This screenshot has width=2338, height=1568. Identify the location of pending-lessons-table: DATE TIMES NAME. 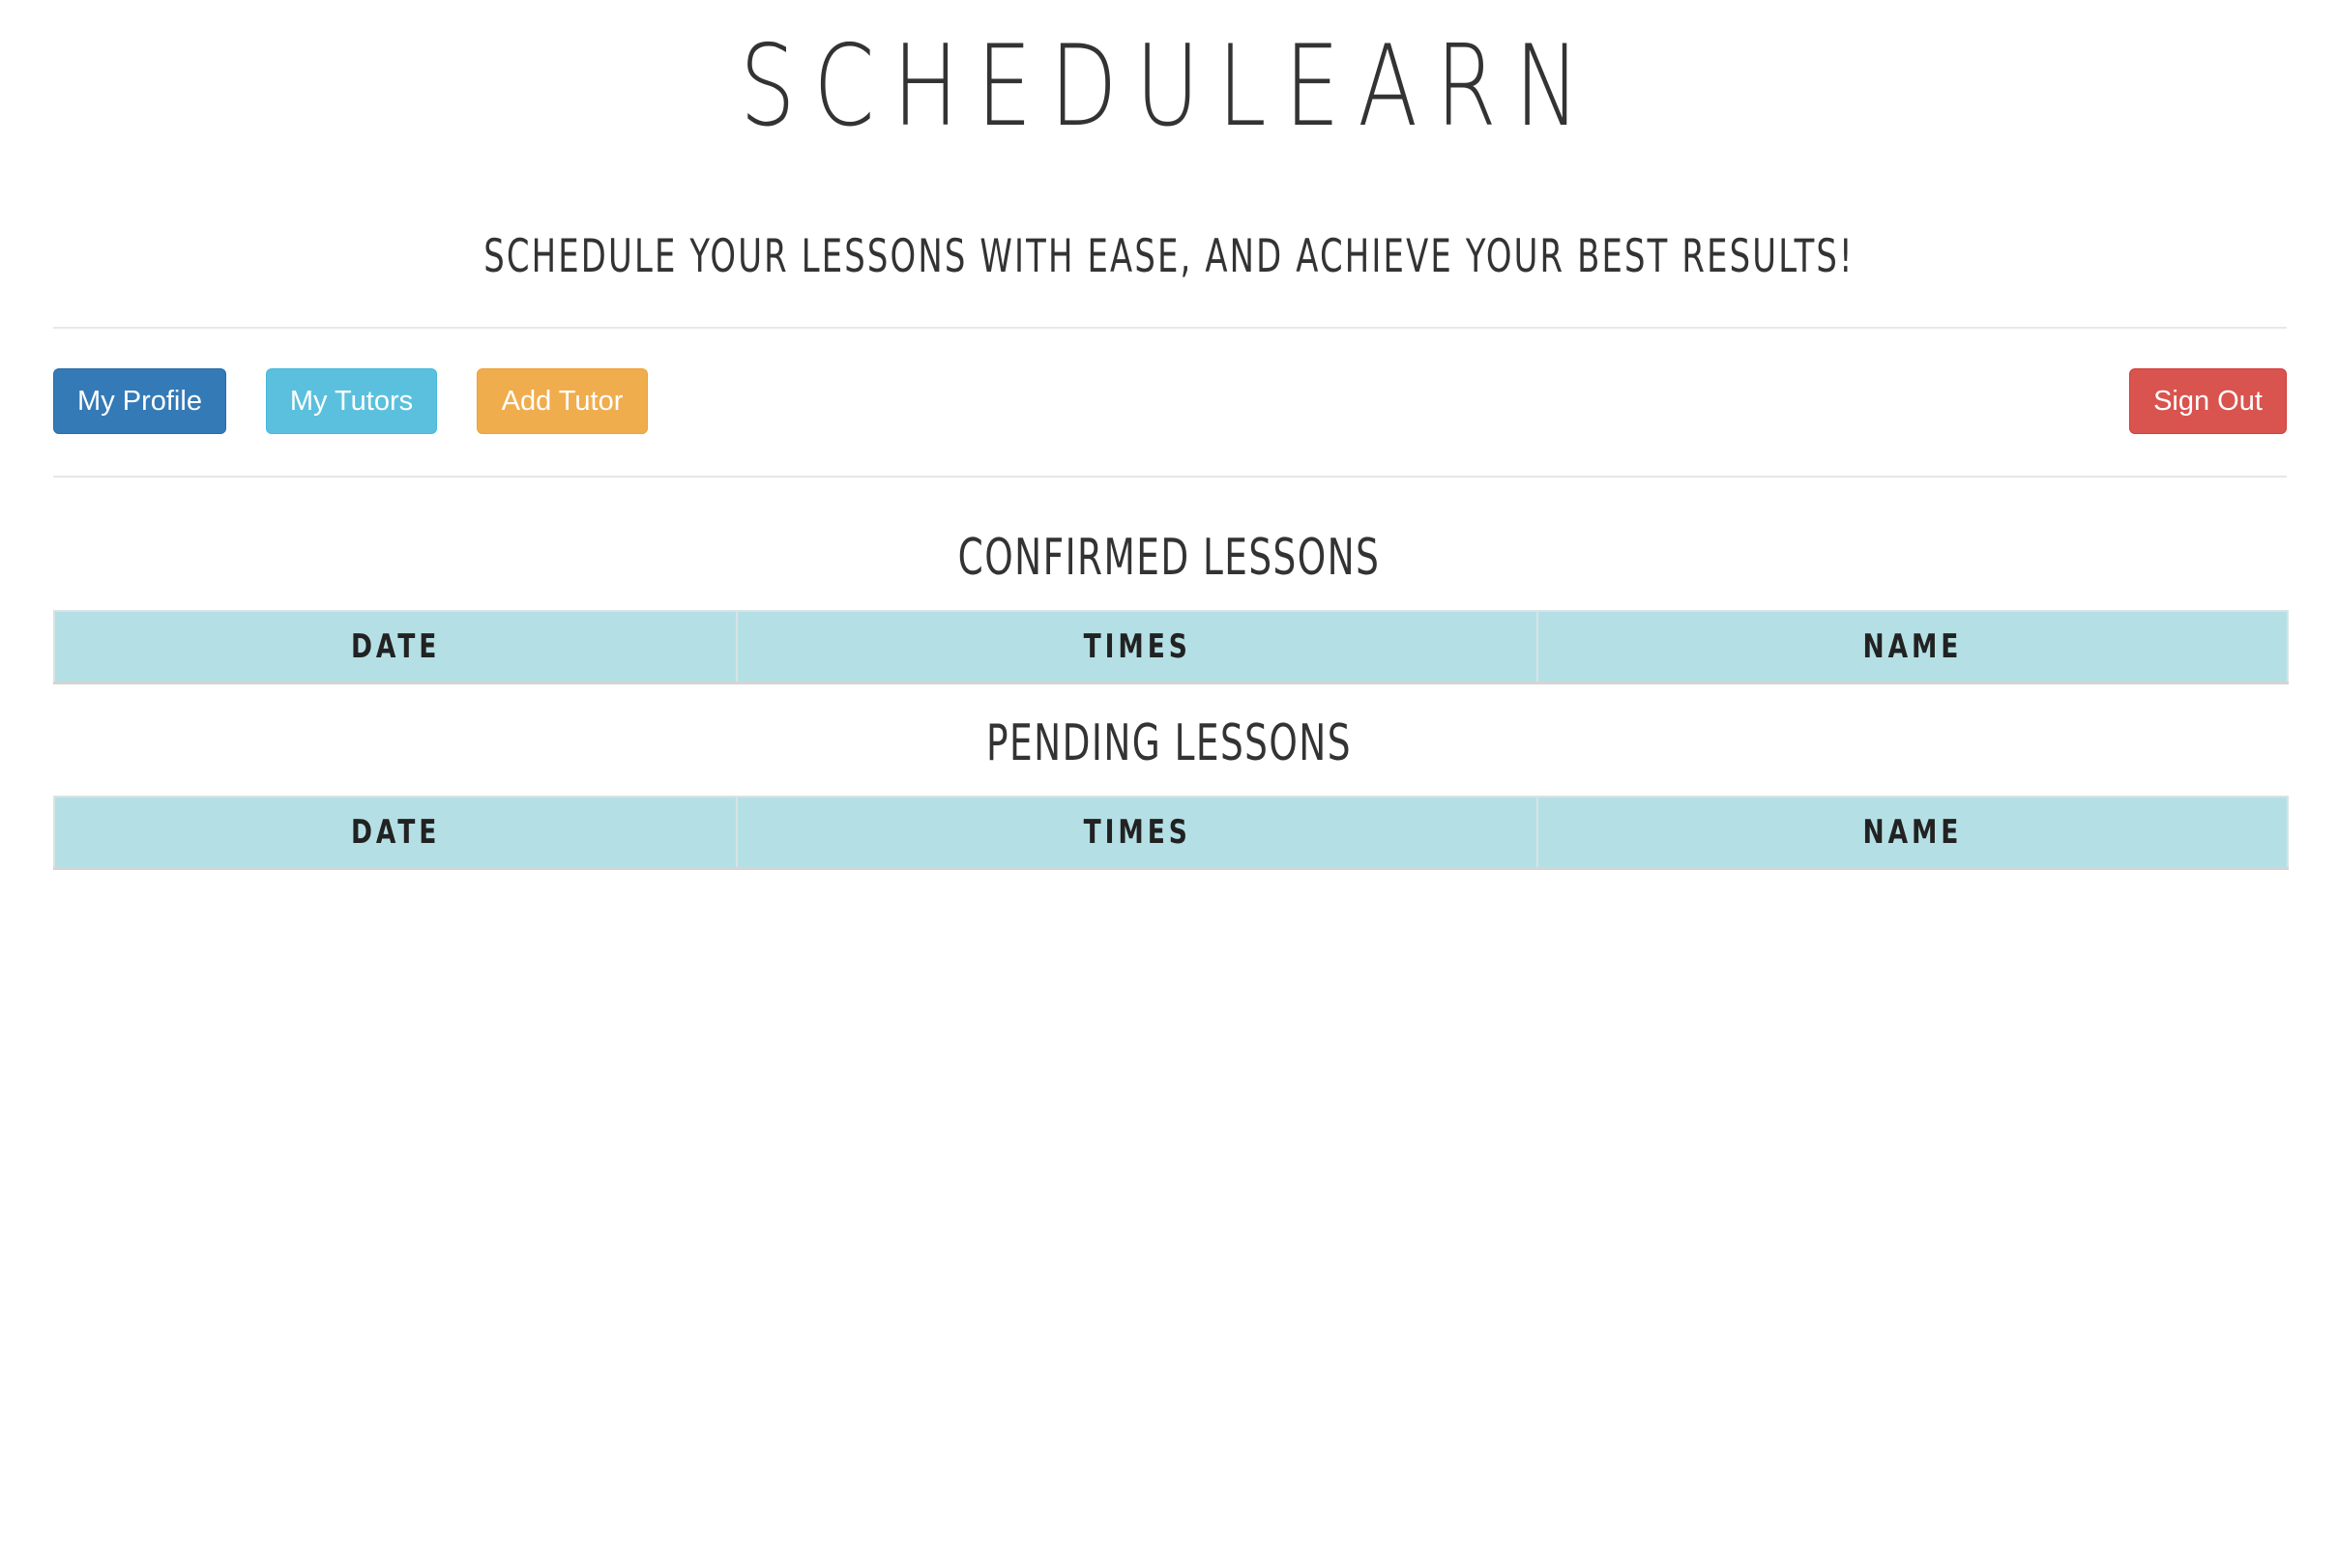
(1171, 833).